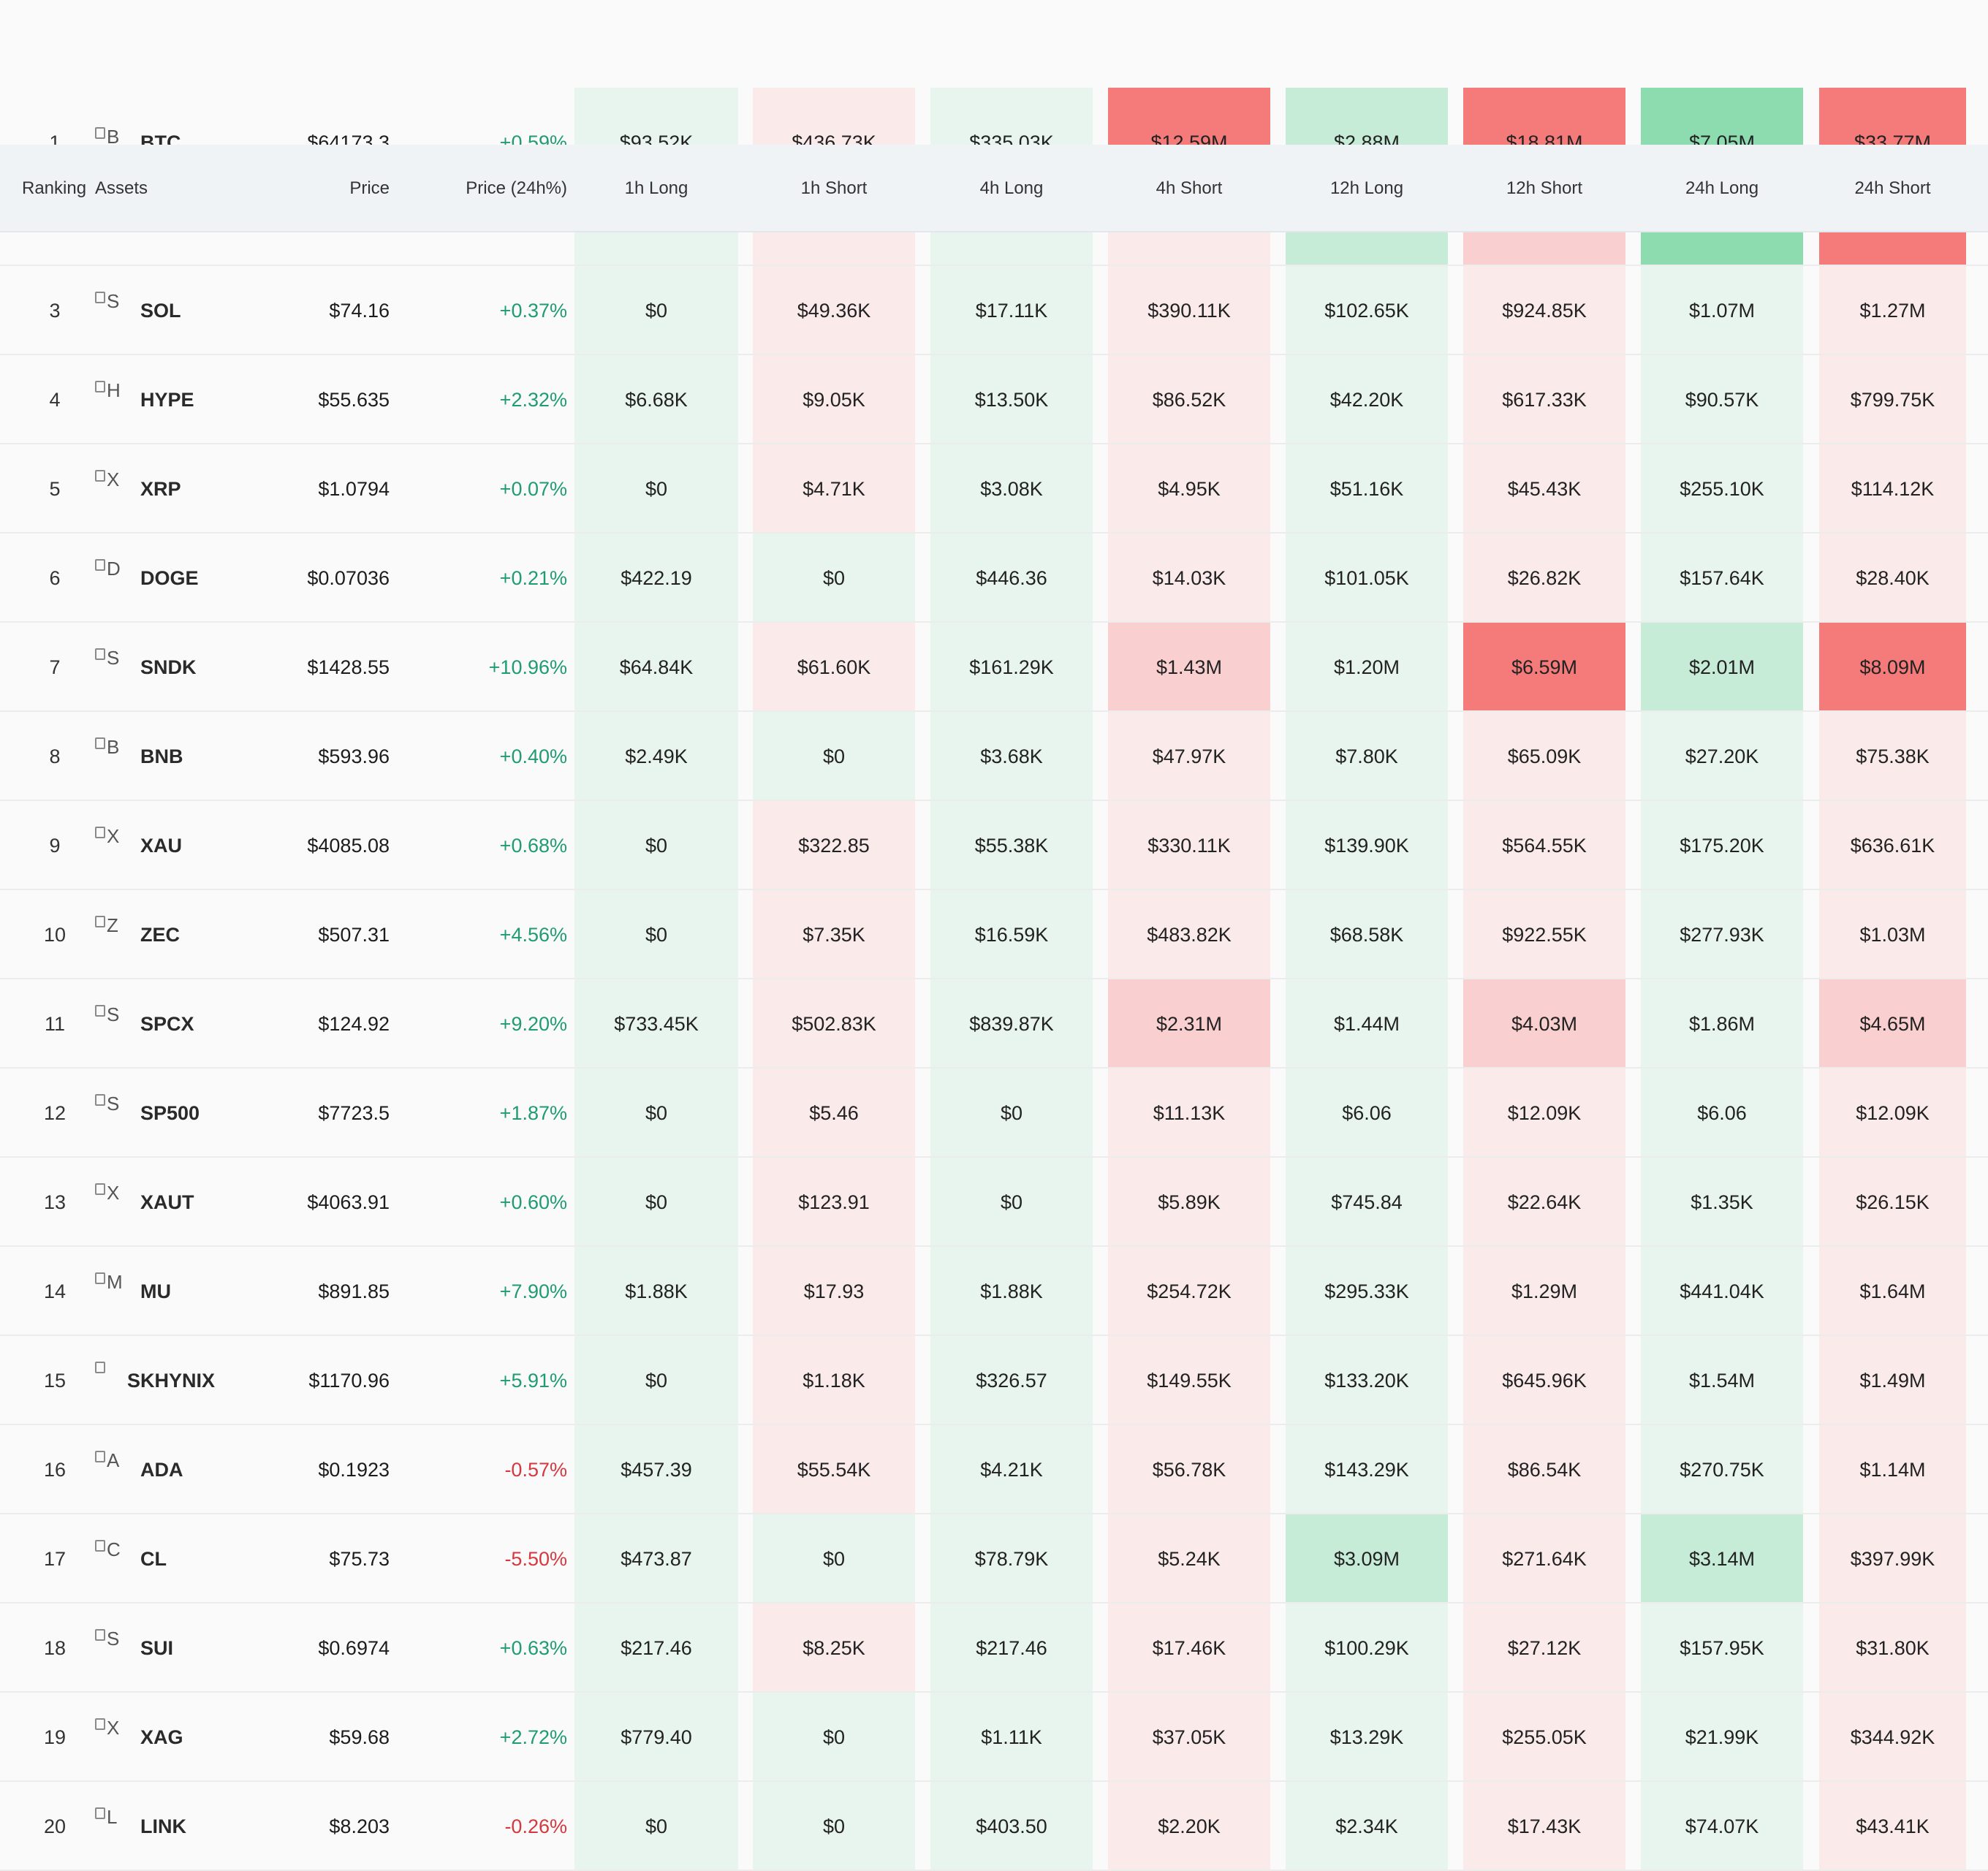  Describe the element at coordinates (161, 846) in the screenshot. I see `asset-symbol: XAU` at that location.